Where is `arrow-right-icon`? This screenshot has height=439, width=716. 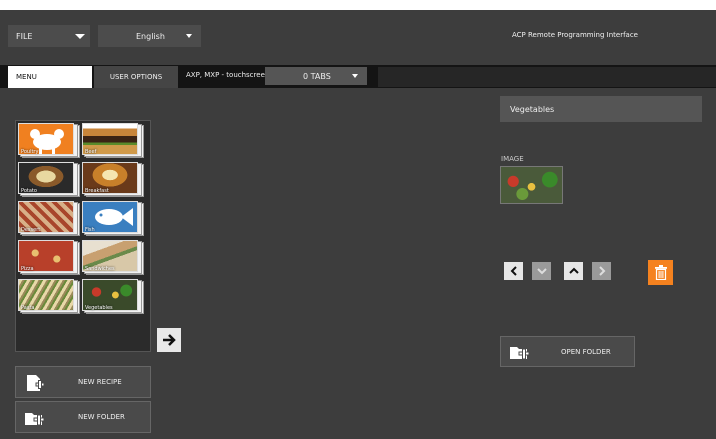
arrow-right-icon is located at coordinates (169, 340).